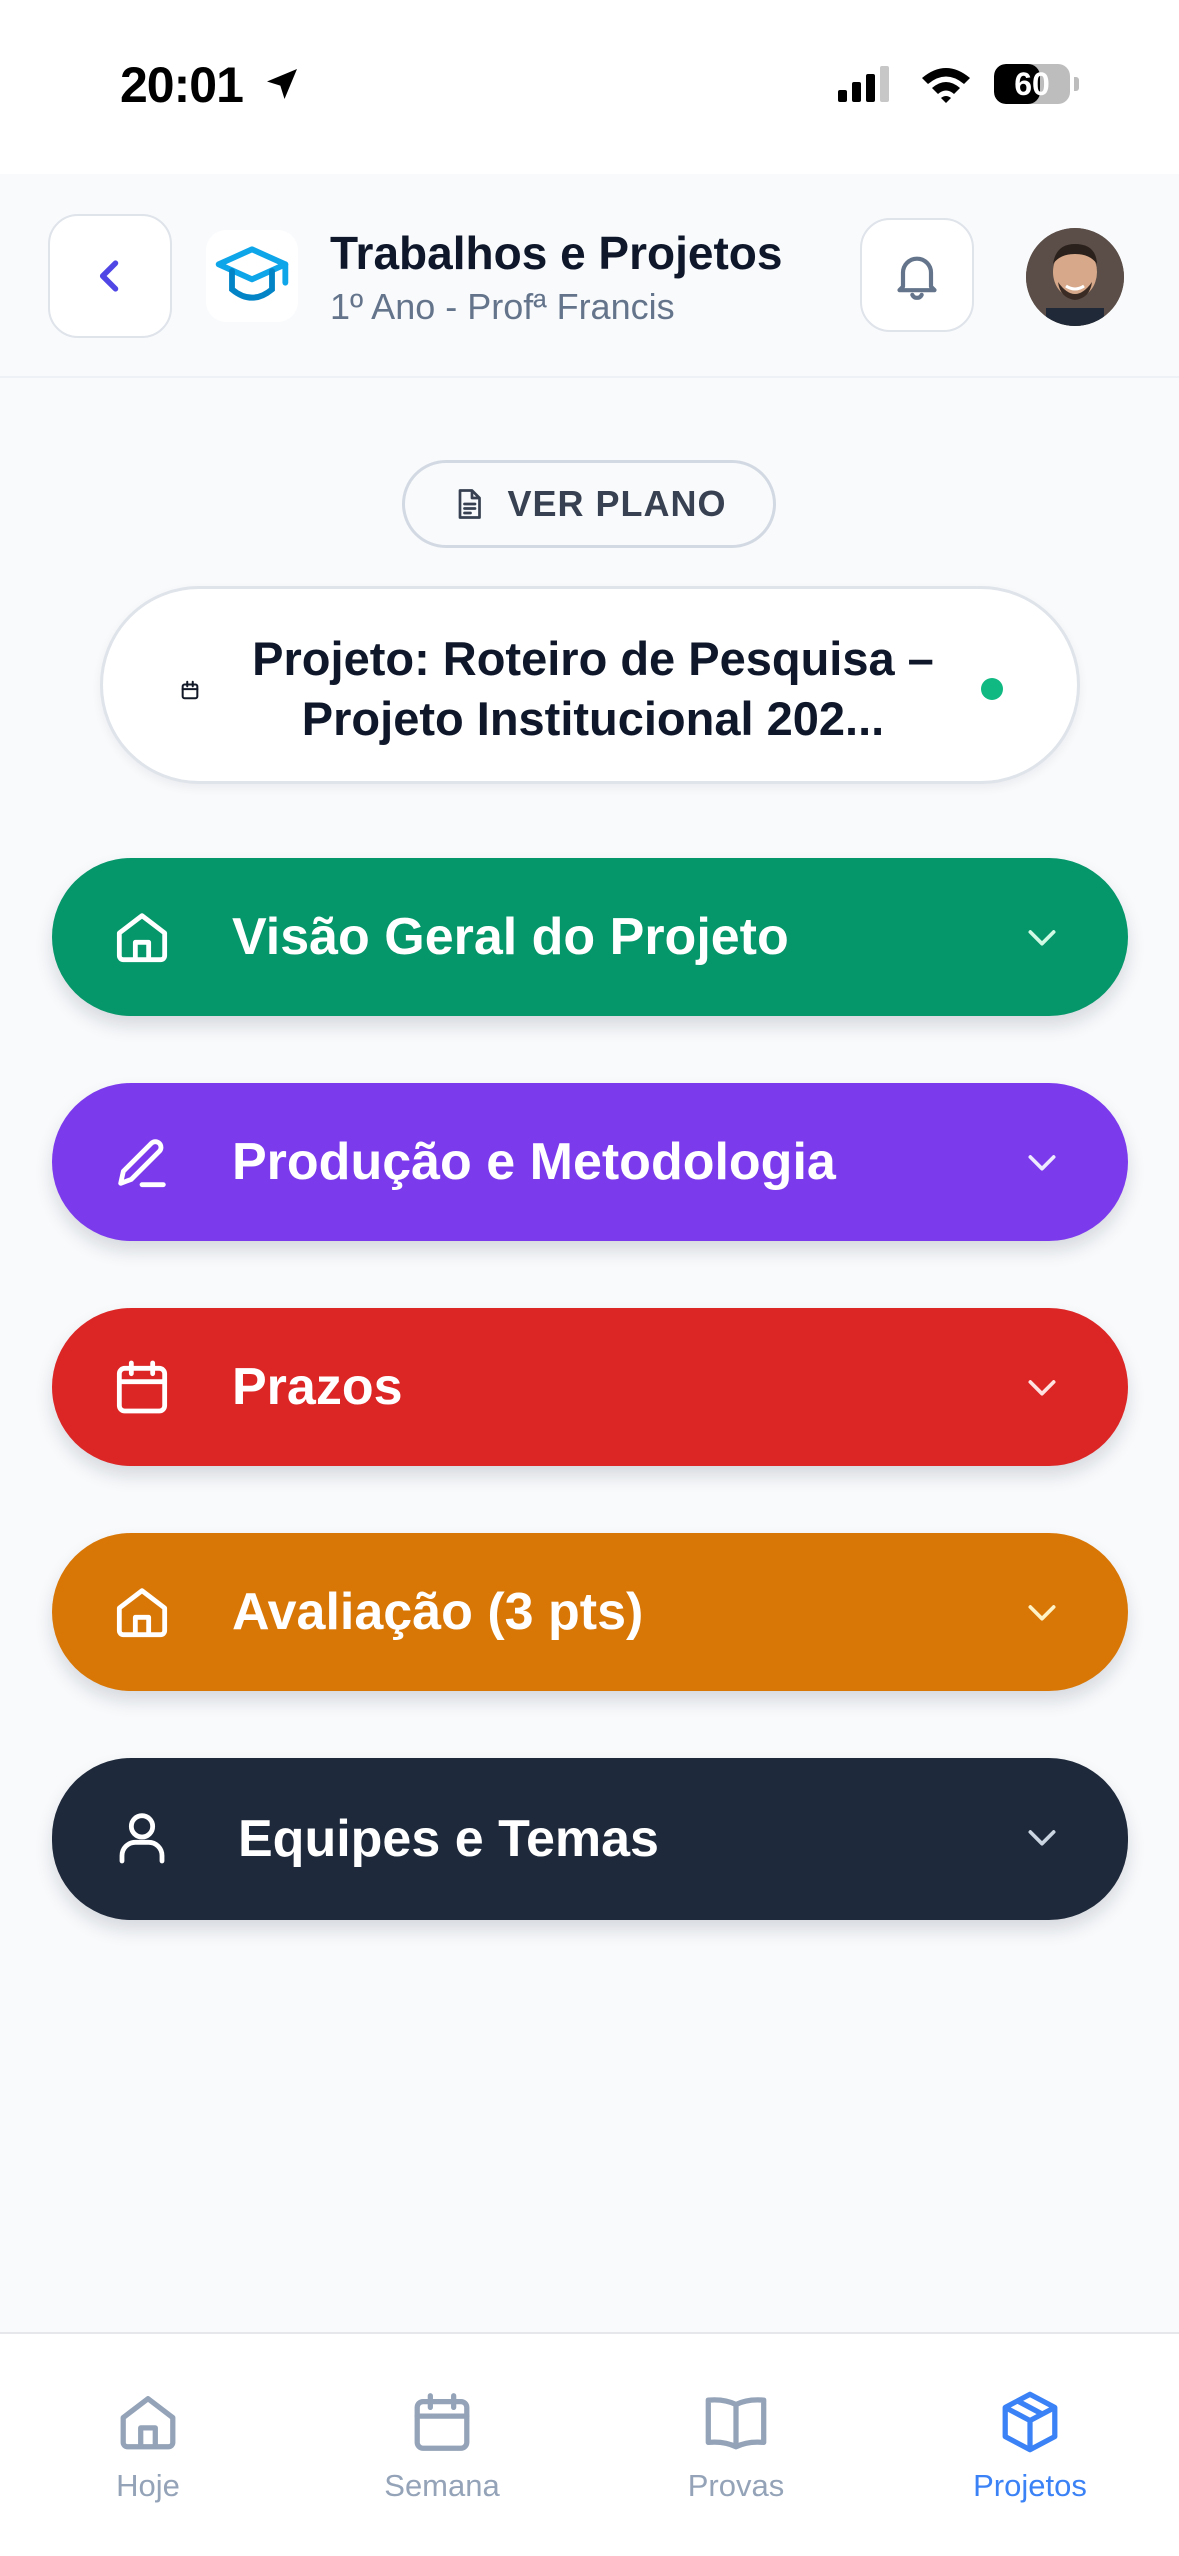 This screenshot has width=1179, height=2556. What do you see at coordinates (142, 1163) in the screenshot?
I see `pencil-icon` at bounding box center [142, 1163].